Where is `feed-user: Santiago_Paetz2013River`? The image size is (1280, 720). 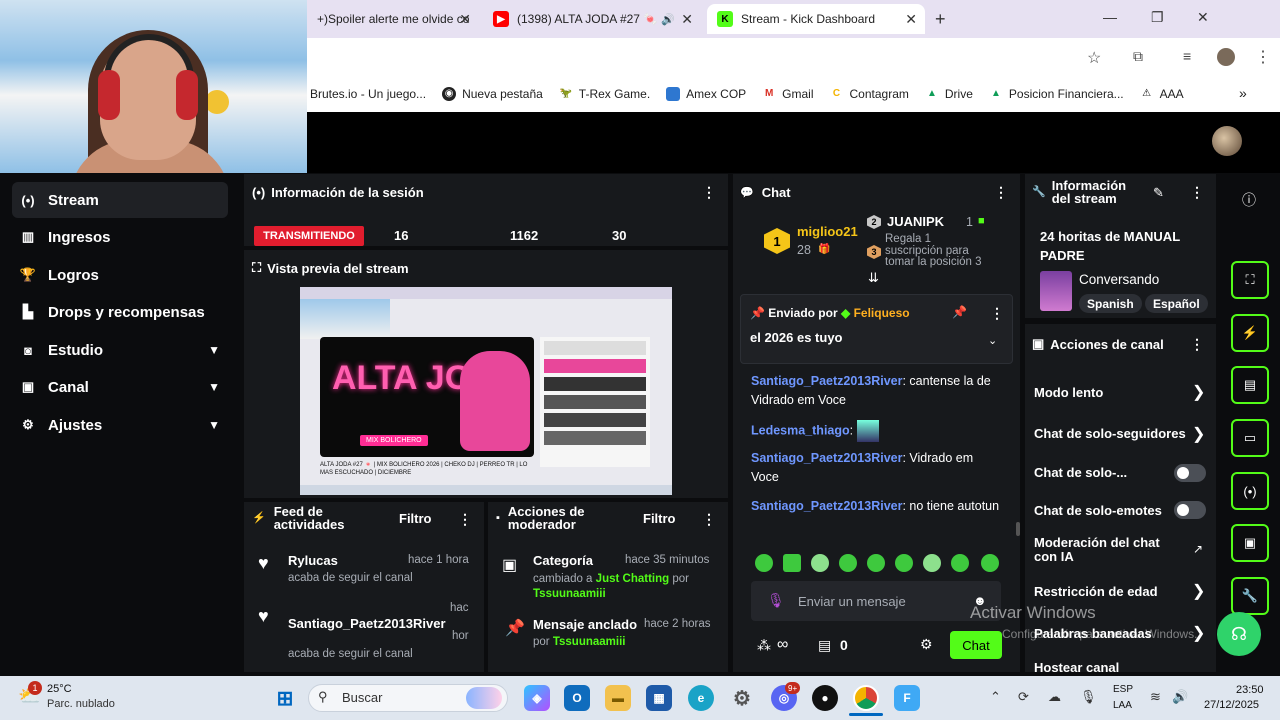
feed-user: Santiago_Paetz2013River is located at coordinates (367, 623).